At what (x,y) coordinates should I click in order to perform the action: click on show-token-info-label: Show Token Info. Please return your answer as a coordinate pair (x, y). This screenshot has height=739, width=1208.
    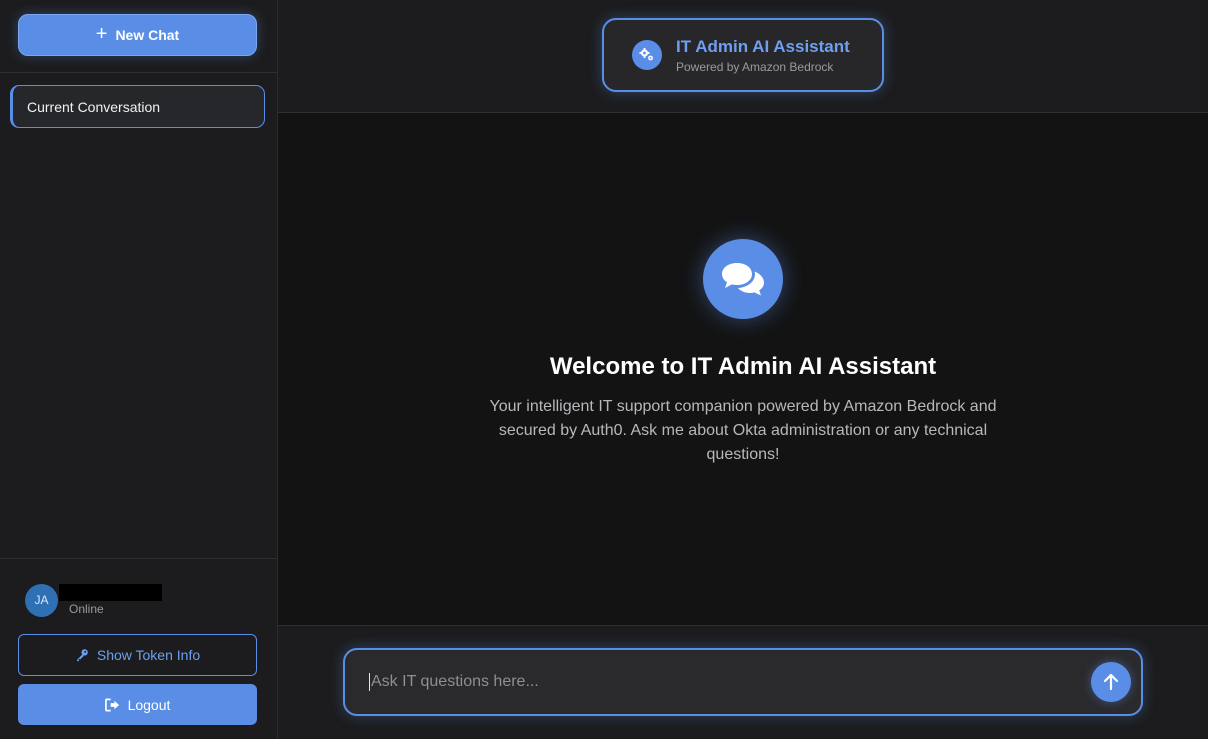
    Looking at the image, I should click on (148, 655).